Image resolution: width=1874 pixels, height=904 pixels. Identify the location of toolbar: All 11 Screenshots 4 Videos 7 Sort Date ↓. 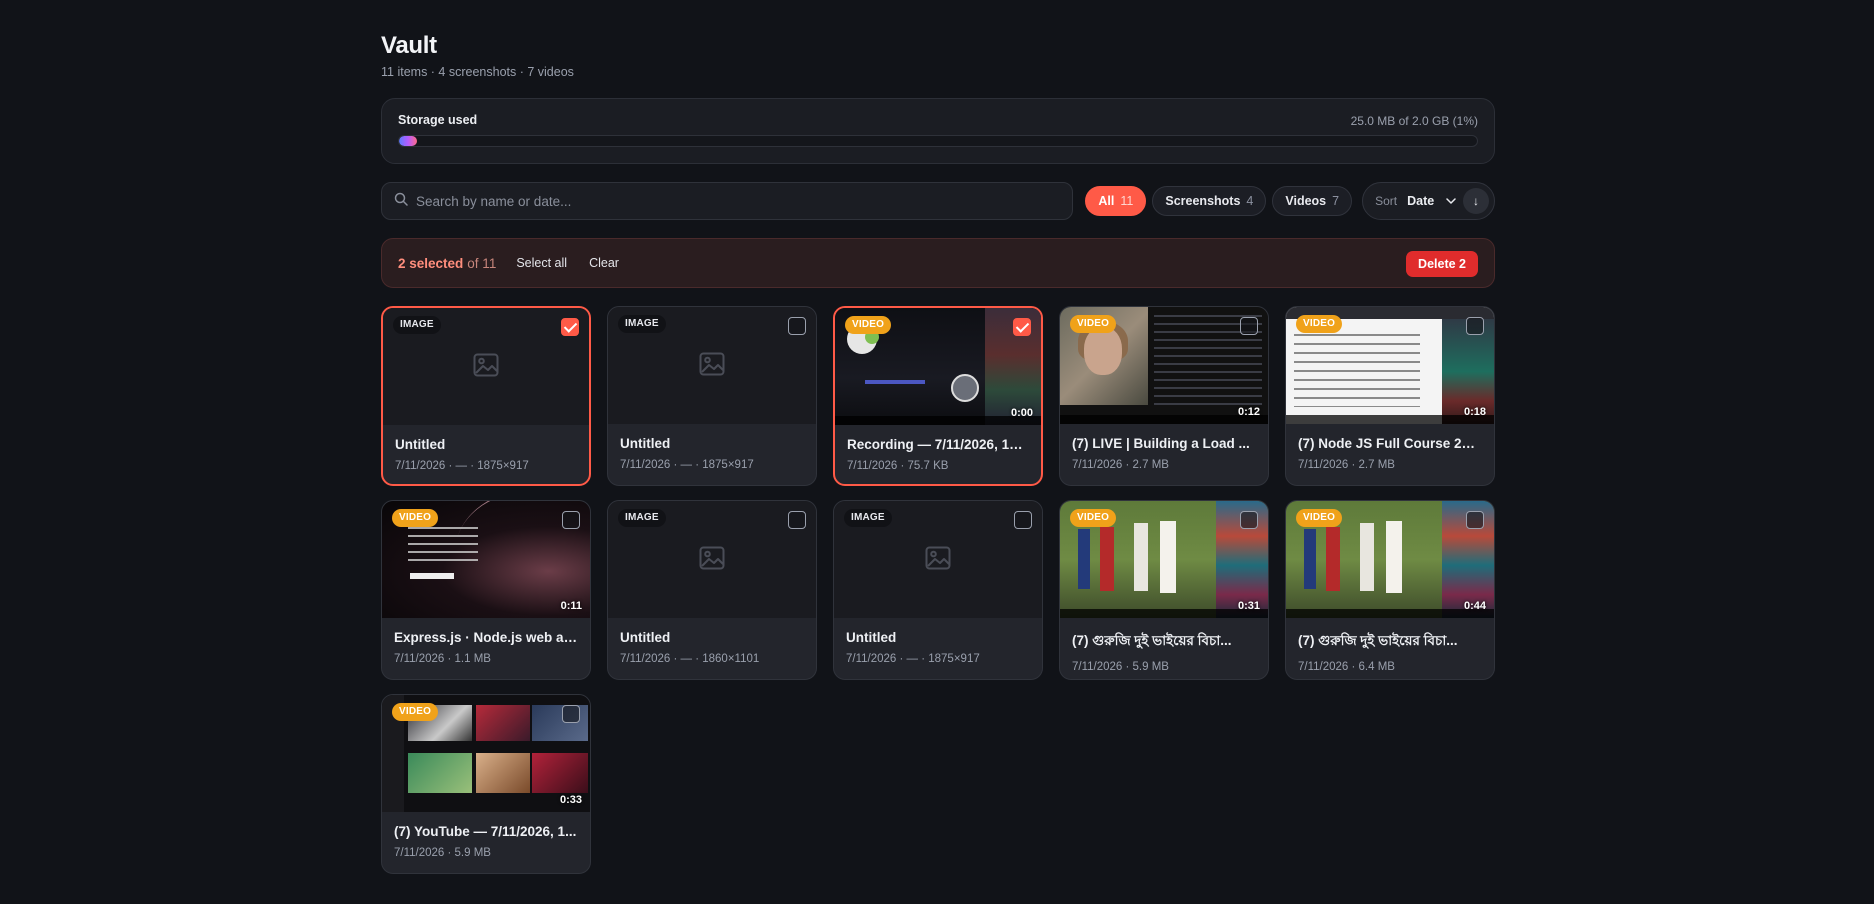
(938, 201).